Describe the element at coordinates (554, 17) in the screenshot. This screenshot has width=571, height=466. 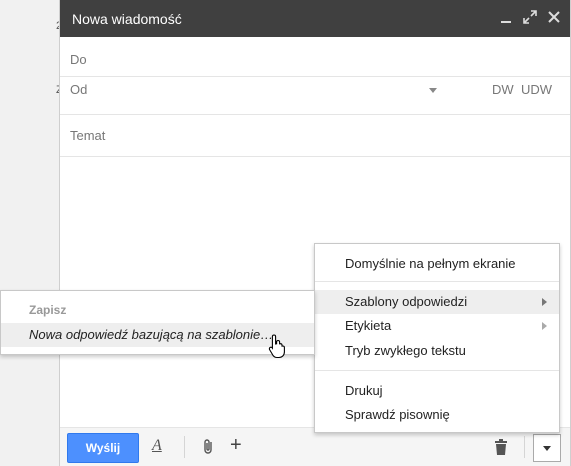
I see `close-icon` at that location.